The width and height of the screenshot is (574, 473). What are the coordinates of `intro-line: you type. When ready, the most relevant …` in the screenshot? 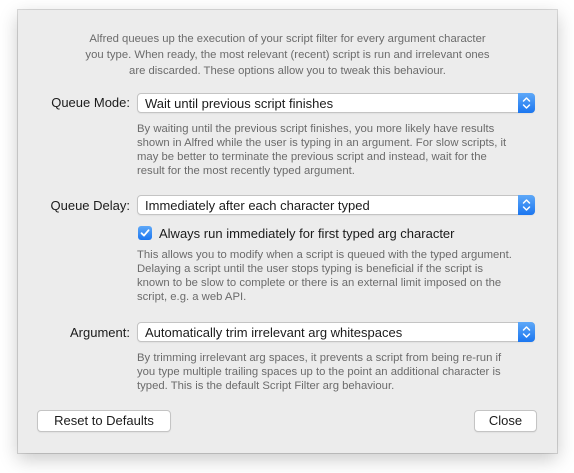 It's located at (287, 55).